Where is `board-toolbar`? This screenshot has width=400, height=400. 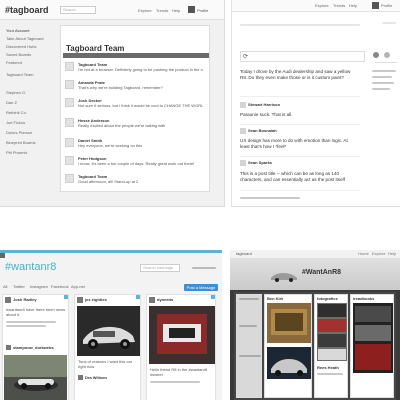
board-toolbar is located at coordinates (136, 55).